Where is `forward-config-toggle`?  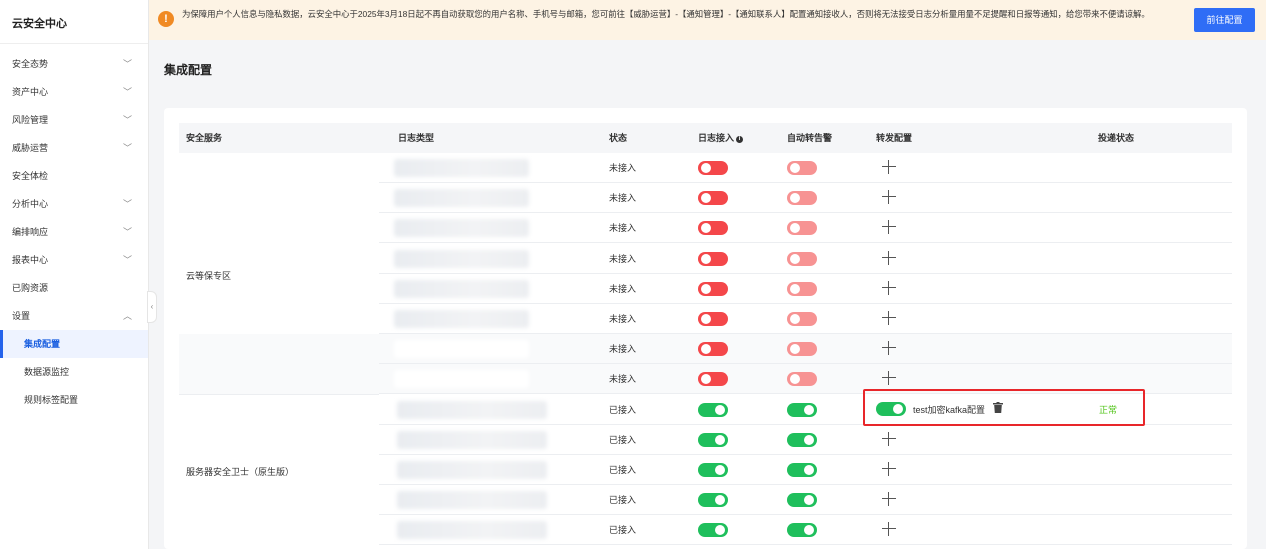 forward-config-toggle is located at coordinates (891, 409).